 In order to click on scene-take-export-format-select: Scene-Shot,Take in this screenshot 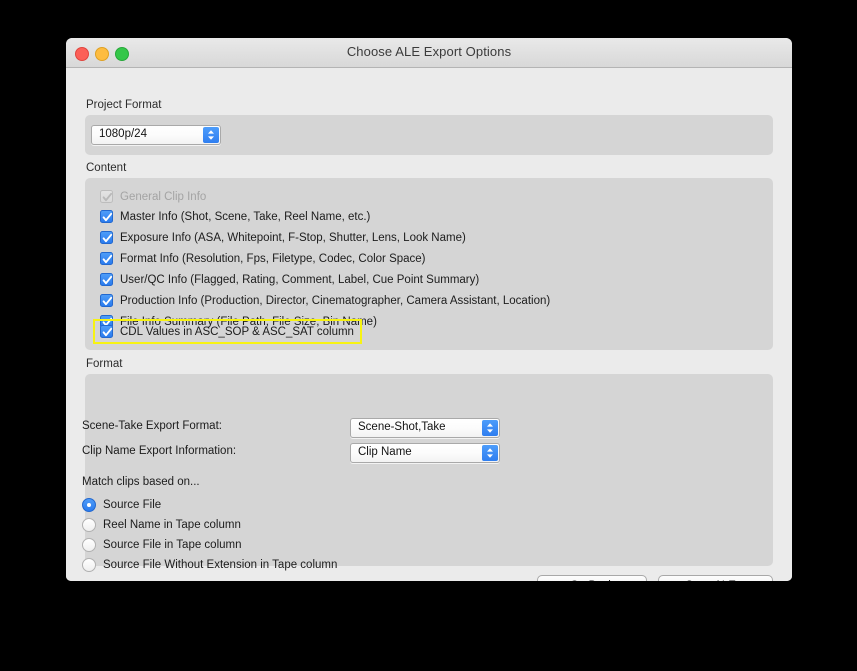, I will do `click(425, 428)`.